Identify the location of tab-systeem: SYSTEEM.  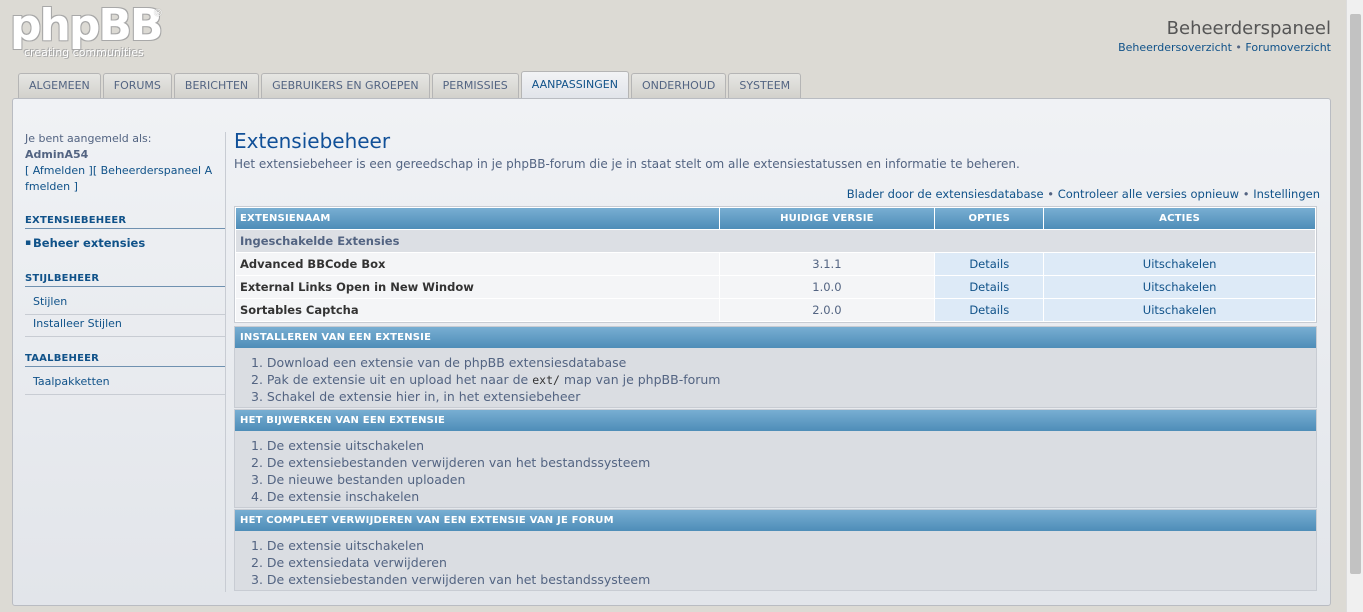
(765, 85).